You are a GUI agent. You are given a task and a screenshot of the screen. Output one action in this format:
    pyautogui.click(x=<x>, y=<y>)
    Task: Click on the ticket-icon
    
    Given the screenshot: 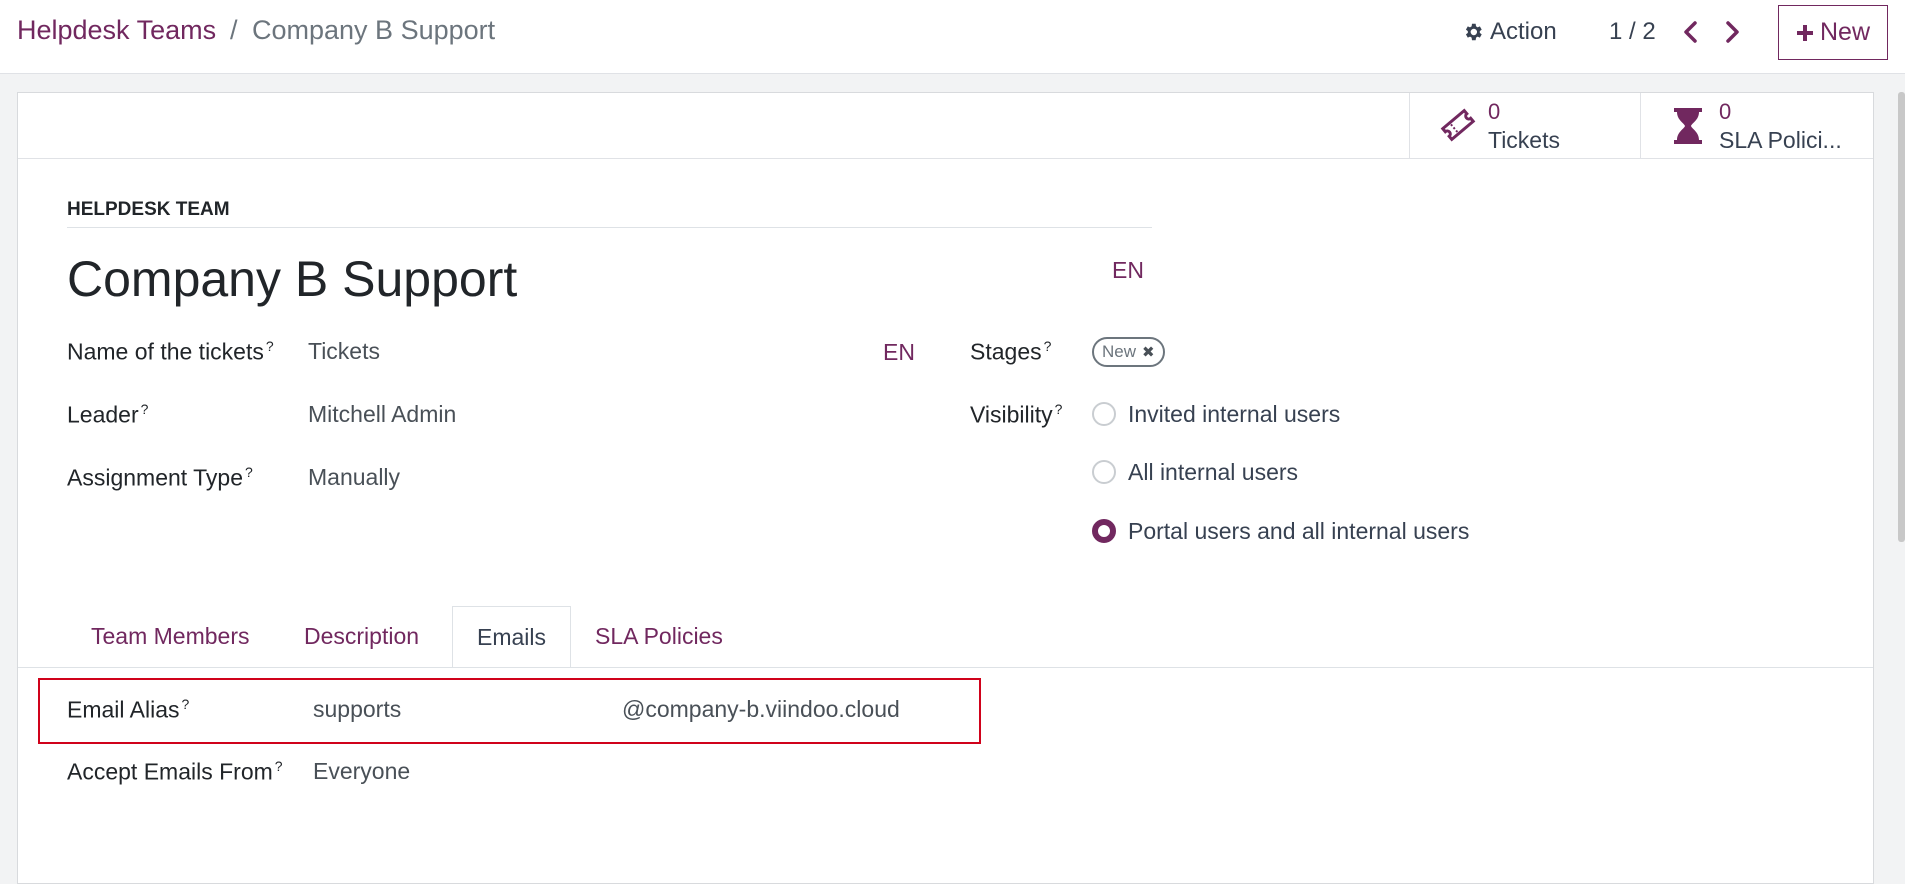 What is the action you would take?
    pyautogui.click(x=1458, y=125)
    